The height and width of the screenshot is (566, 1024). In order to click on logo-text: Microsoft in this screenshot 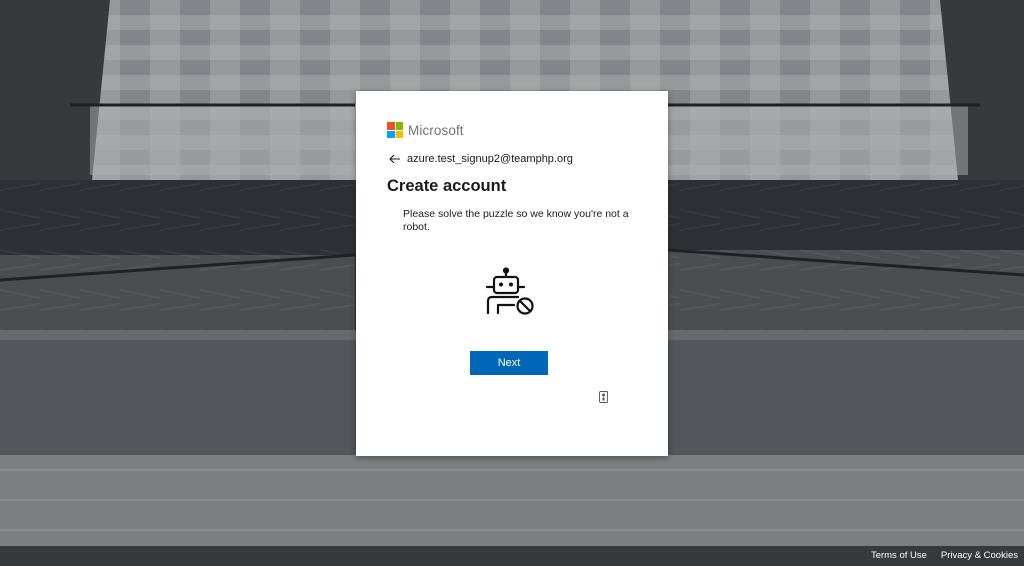, I will do `click(436, 130)`.